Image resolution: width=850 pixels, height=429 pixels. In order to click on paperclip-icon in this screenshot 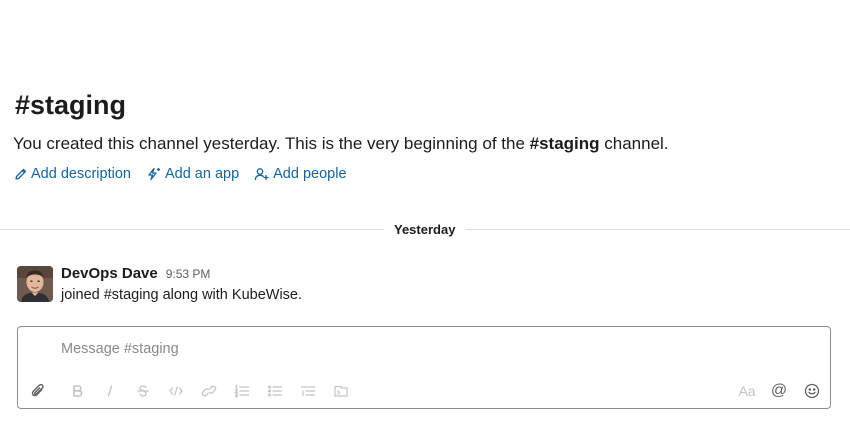, I will do `click(37, 390)`.